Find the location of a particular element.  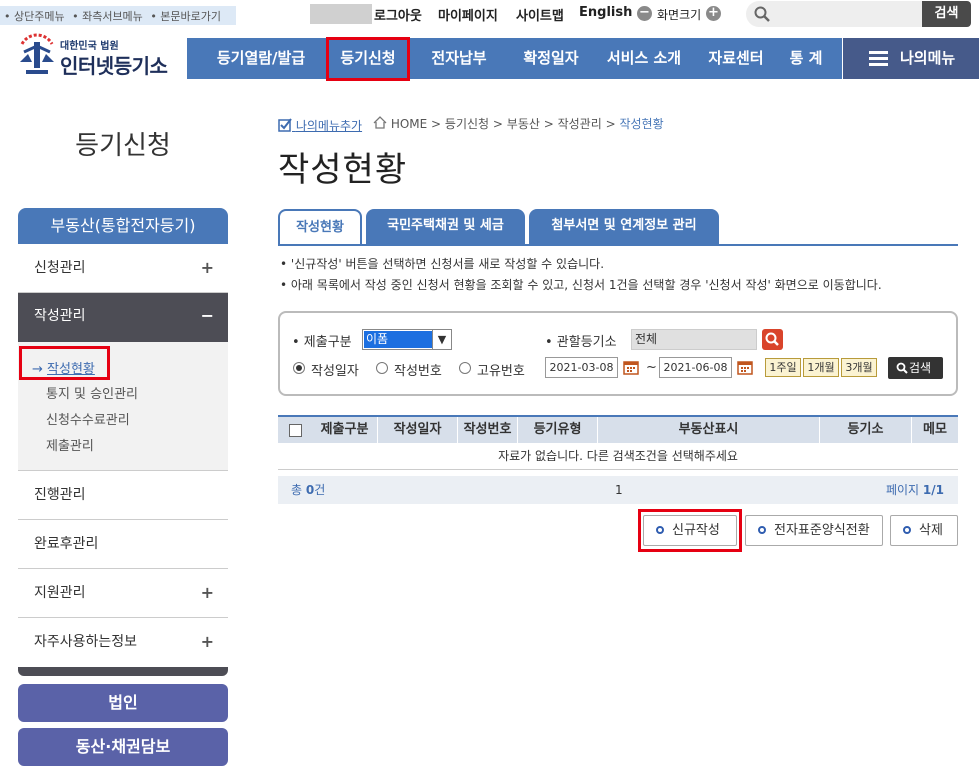

skip-link-content: • 본문바로가기 is located at coordinates (185, 16).